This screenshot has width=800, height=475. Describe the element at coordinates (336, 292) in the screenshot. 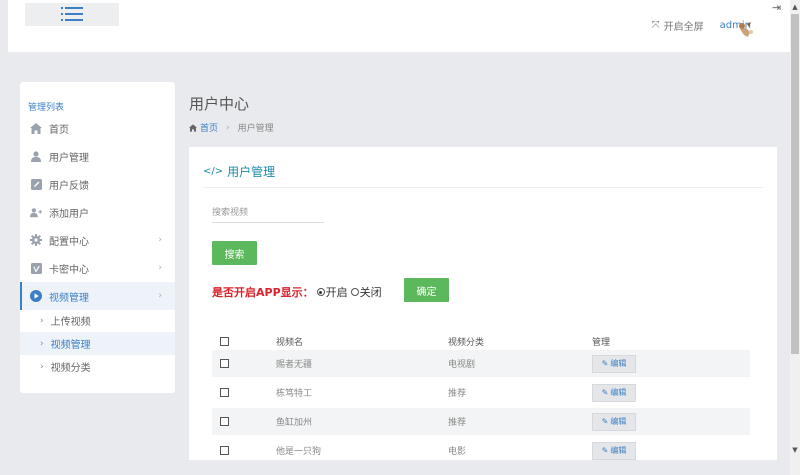

I see `radio-on-label: 开启` at that location.